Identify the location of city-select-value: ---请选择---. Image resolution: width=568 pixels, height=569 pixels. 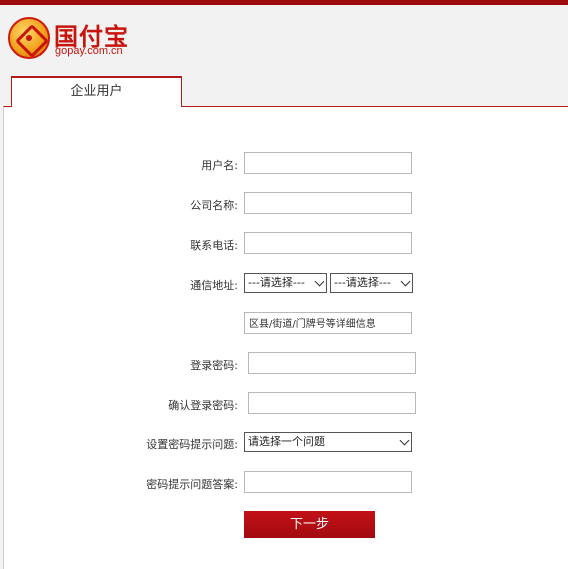
(362, 282).